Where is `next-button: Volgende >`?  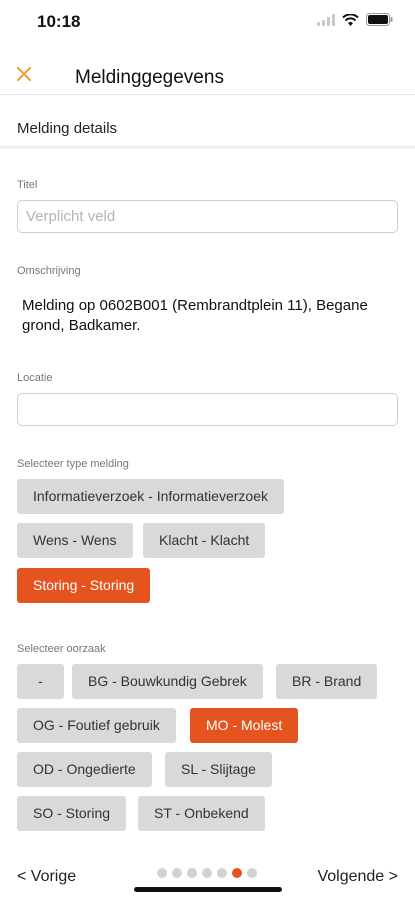
next-button: Volgende > is located at coordinates (357, 877).